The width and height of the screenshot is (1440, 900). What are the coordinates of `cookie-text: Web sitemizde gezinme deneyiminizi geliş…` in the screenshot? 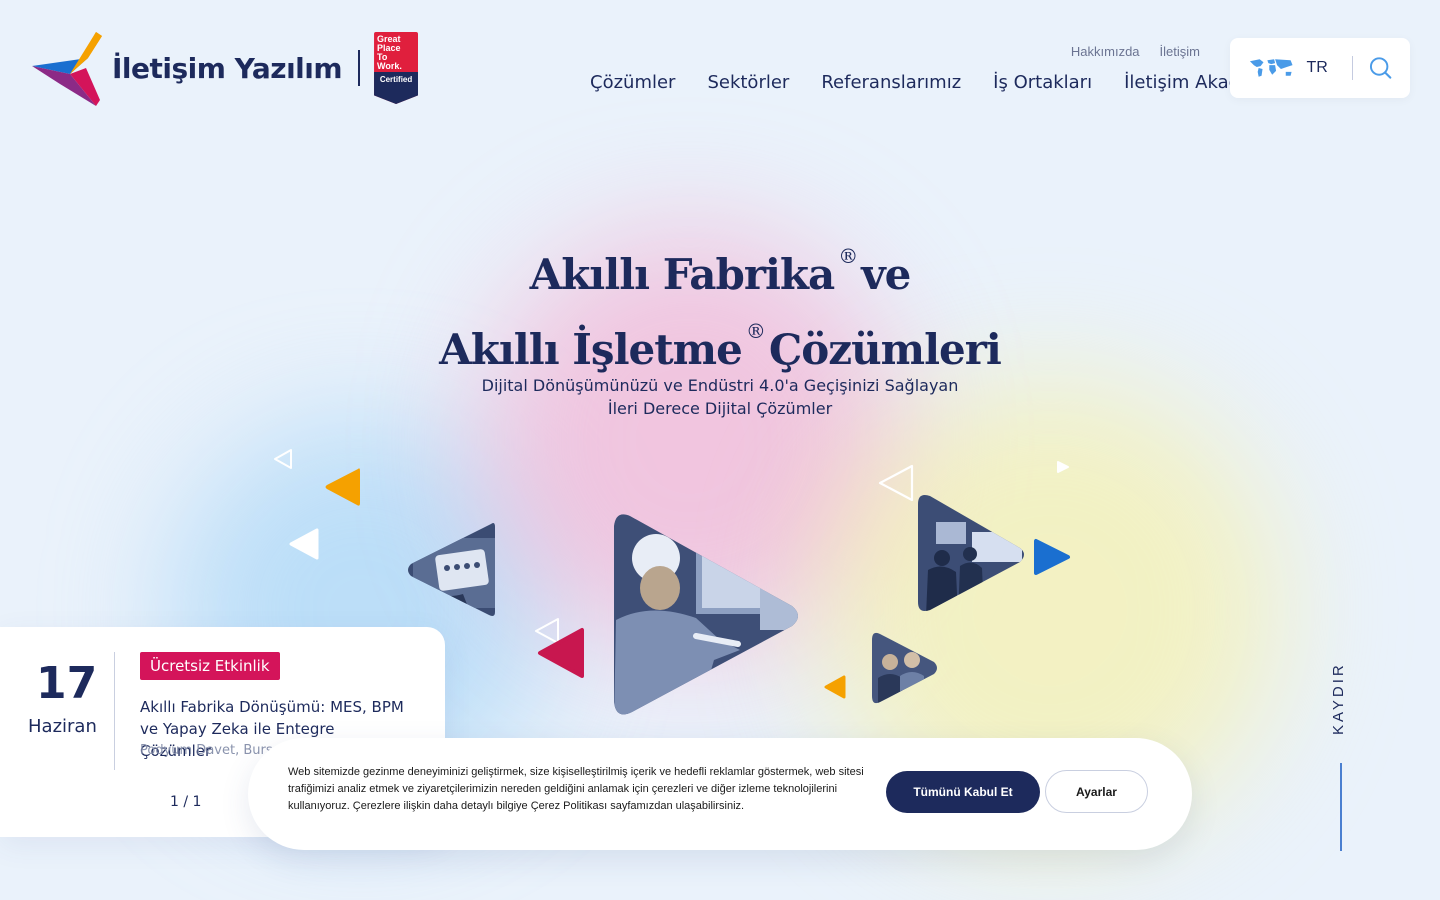 It's located at (576, 789).